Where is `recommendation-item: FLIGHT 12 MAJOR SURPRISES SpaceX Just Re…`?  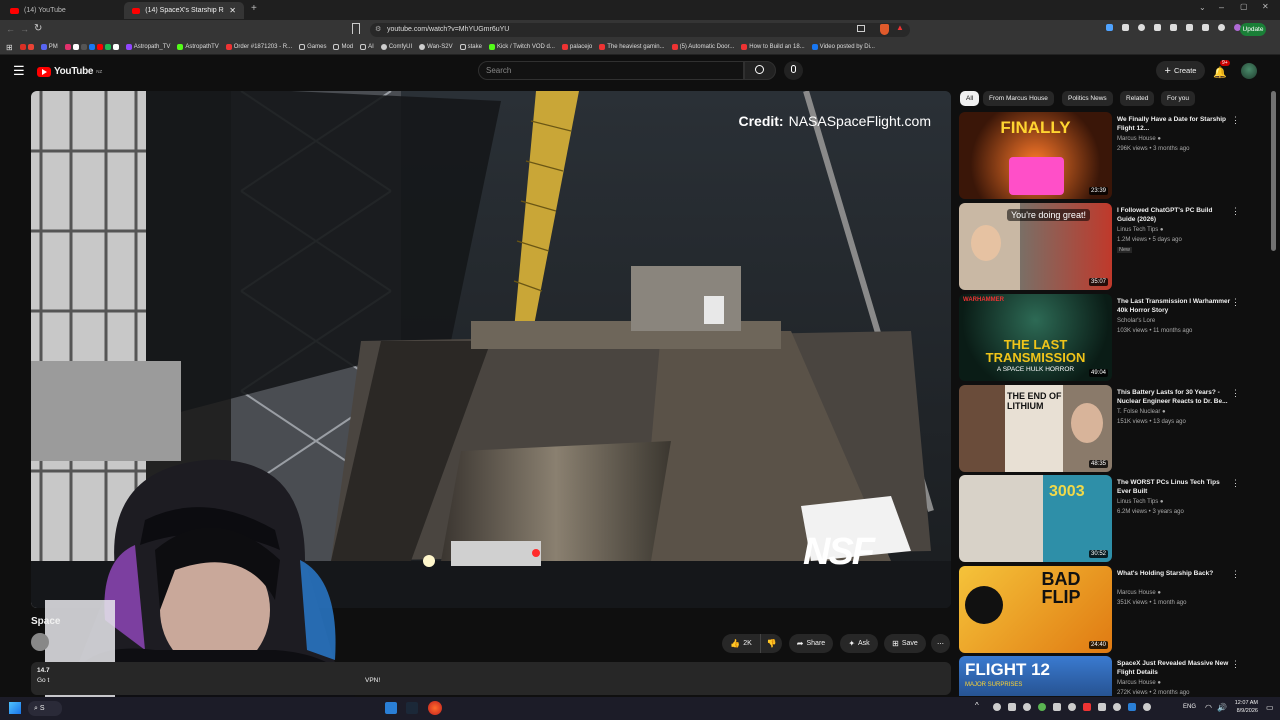
recommendation-item: FLIGHT 12 MAJOR SURPRISES SpaceX Just Re… is located at coordinates (1114, 676).